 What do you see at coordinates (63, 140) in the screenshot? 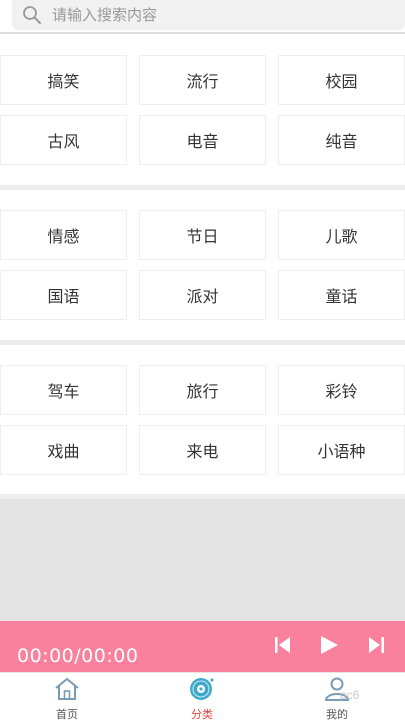
I see `category-item: 古风` at bounding box center [63, 140].